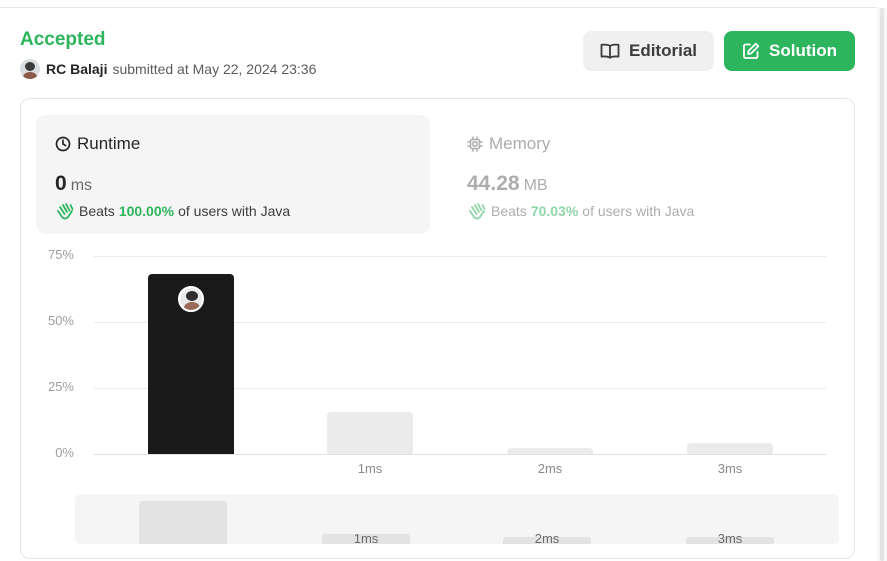 The height and width of the screenshot is (561, 887). Describe the element at coordinates (191, 364) in the screenshot. I see `chart-bar-current` at that location.